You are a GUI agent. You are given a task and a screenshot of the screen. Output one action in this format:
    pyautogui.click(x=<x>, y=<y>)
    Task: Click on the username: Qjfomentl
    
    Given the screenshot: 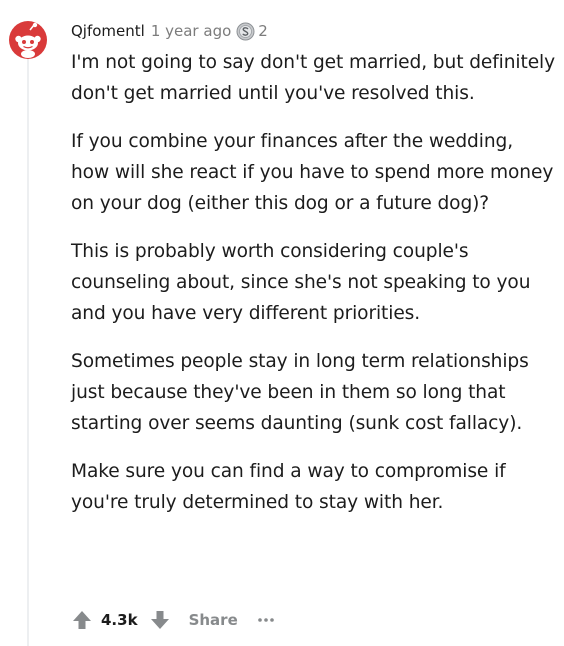 What is the action you would take?
    pyautogui.click(x=108, y=31)
    